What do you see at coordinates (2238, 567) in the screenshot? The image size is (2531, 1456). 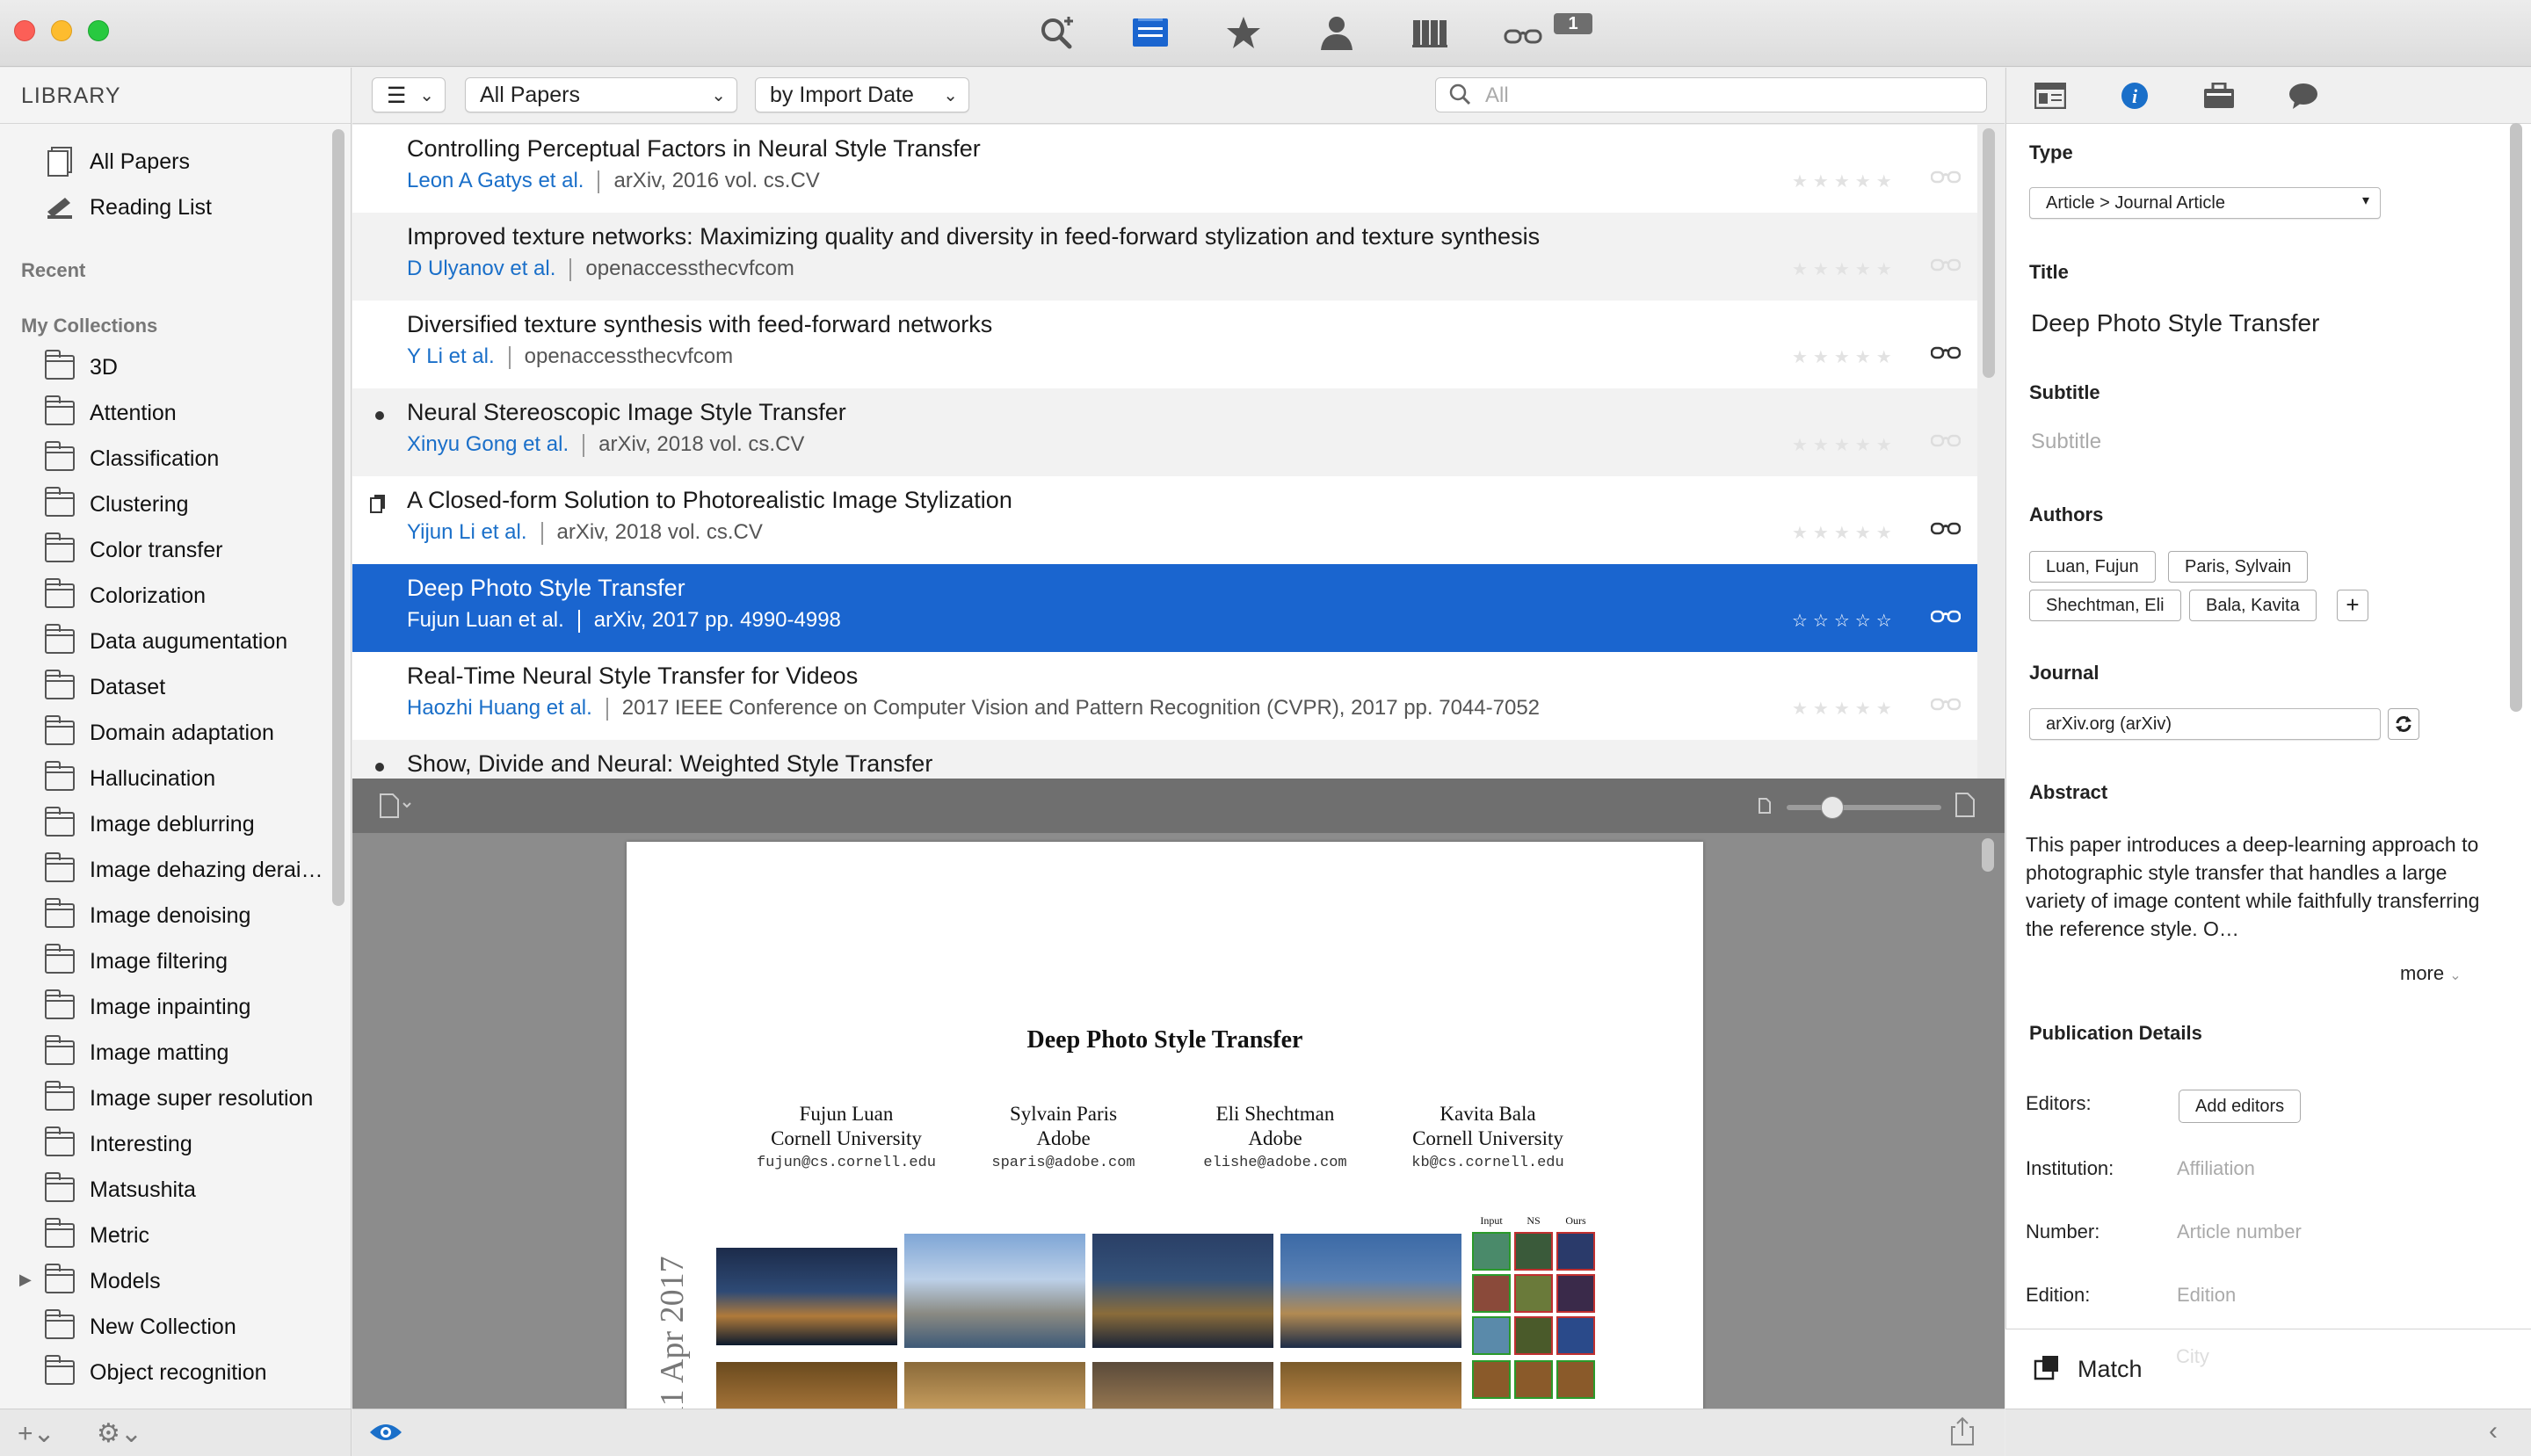 I see `author-token: Paris, Sylvain` at bounding box center [2238, 567].